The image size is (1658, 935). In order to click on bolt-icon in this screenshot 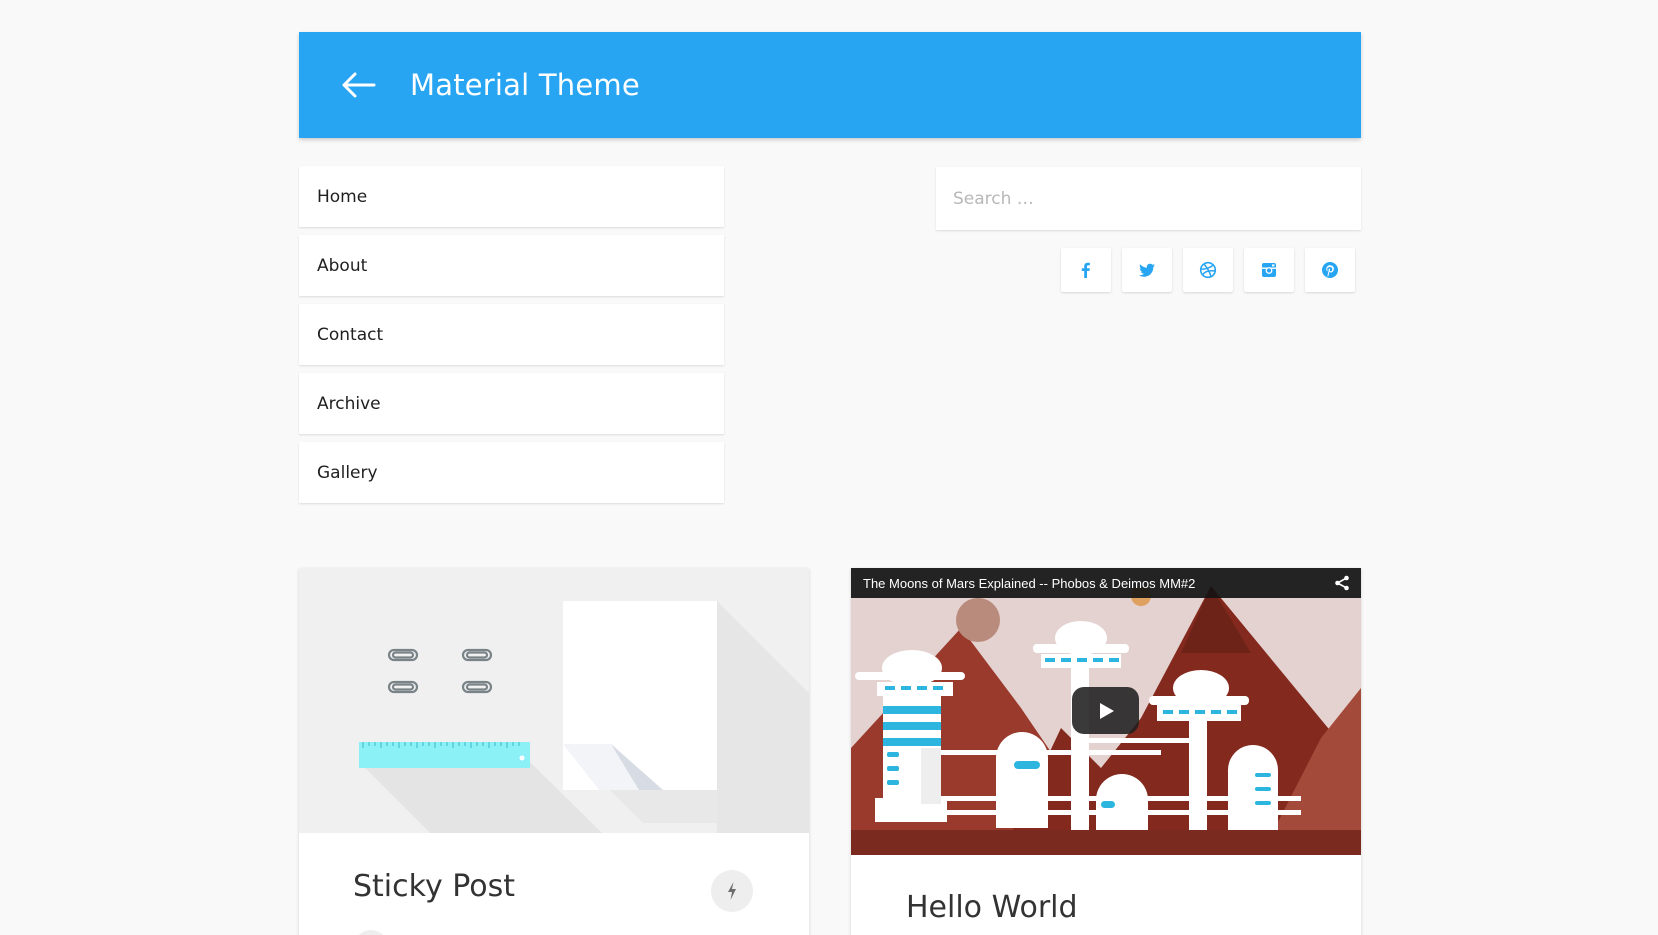, I will do `click(732, 891)`.